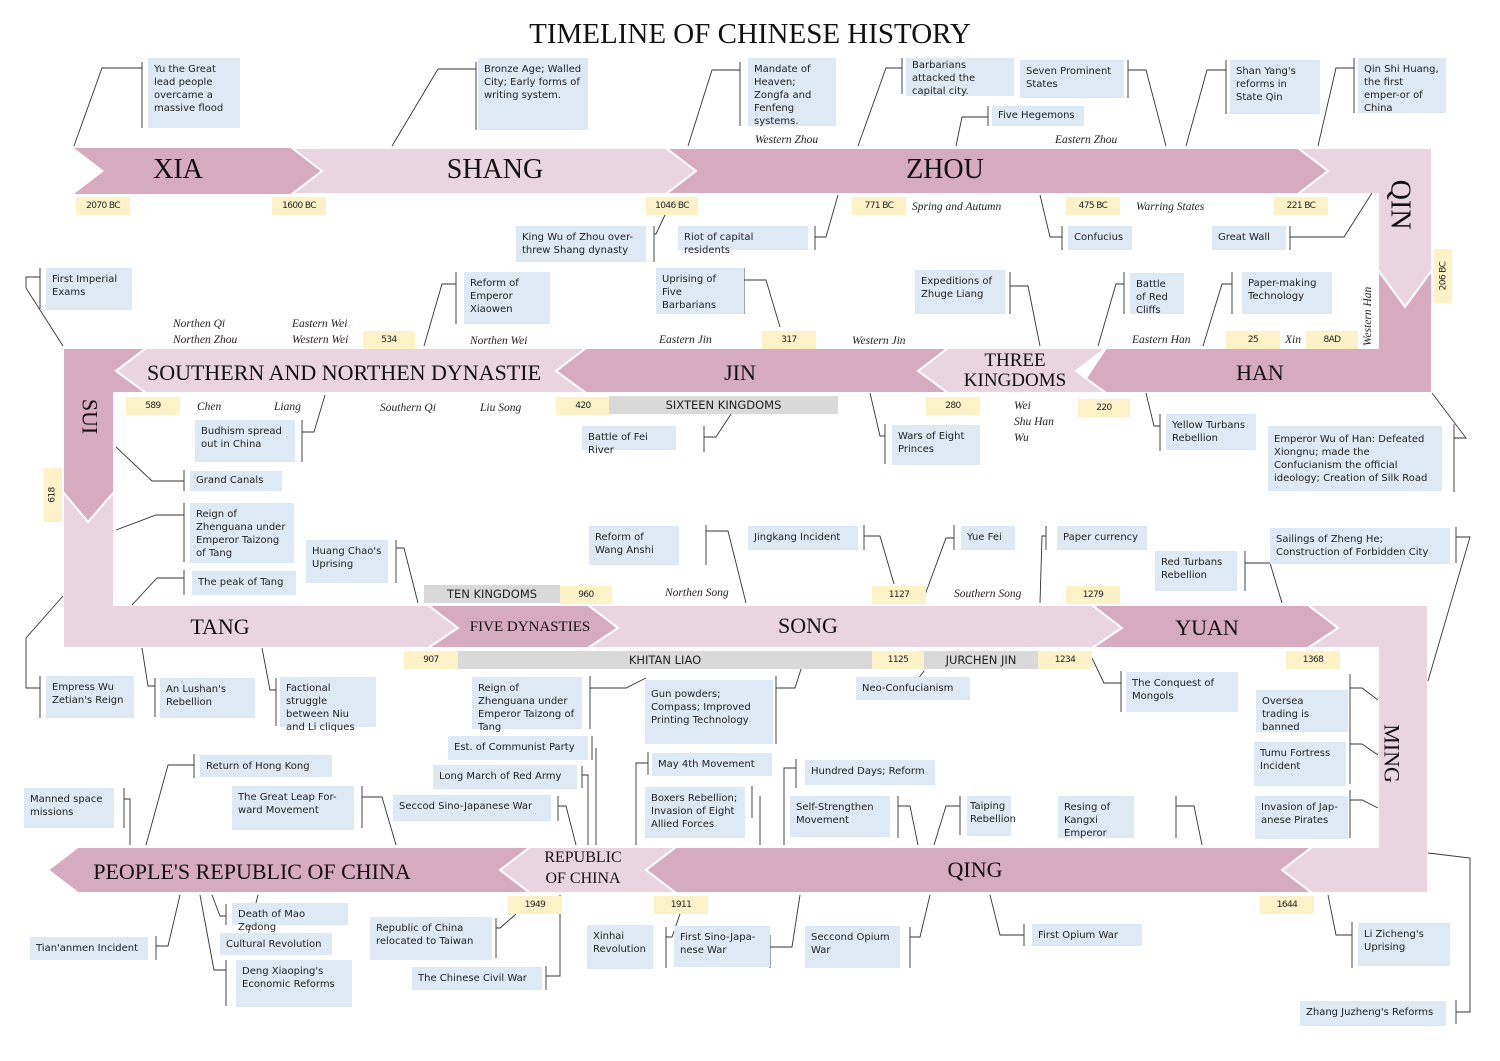  Describe the element at coordinates (1087, 935) in the screenshot. I see `event-box: First Opium War` at that location.